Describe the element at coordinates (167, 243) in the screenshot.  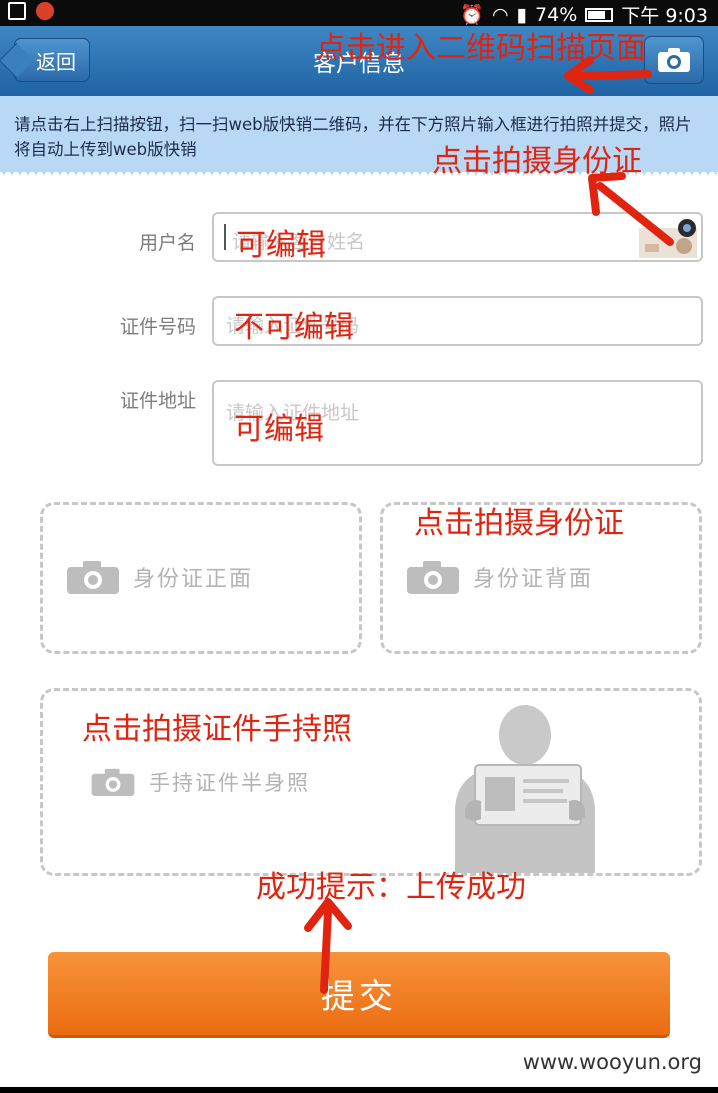
I see `username-label: 用户名` at that location.